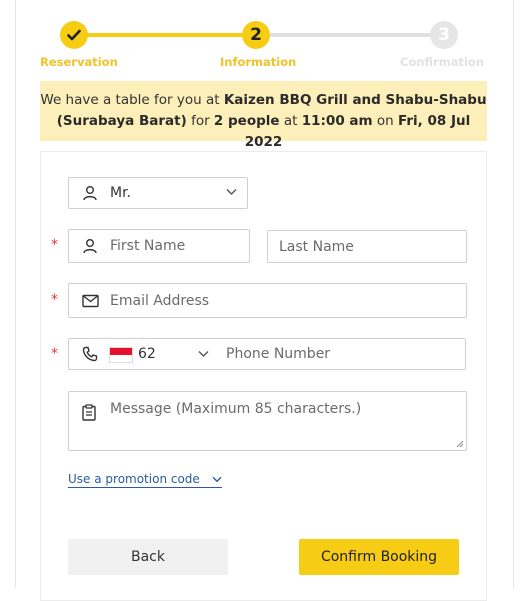 This screenshot has width=526, height=601. Describe the element at coordinates (147, 354) in the screenshot. I see `country-code: 62` at that location.